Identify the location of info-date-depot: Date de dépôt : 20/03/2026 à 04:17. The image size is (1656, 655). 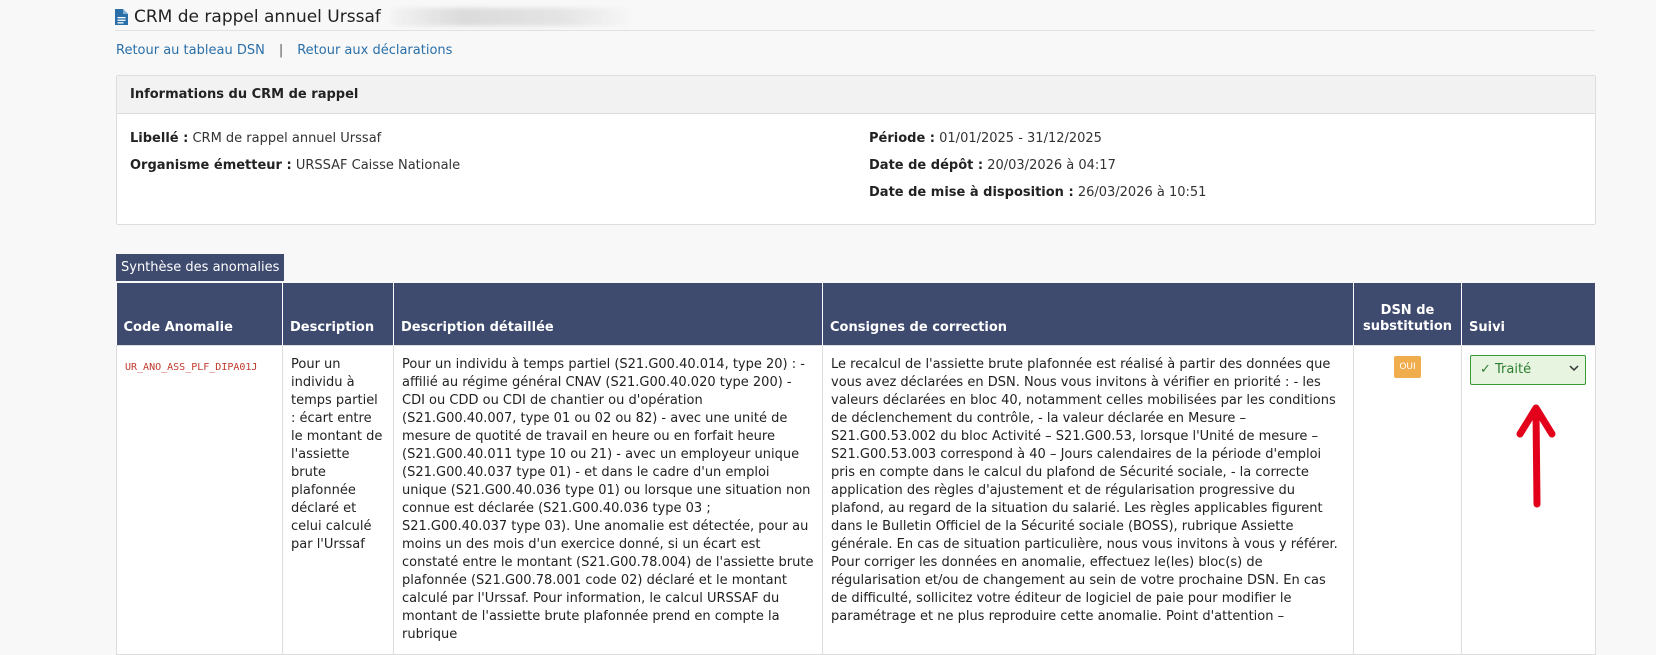
(1037, 169).